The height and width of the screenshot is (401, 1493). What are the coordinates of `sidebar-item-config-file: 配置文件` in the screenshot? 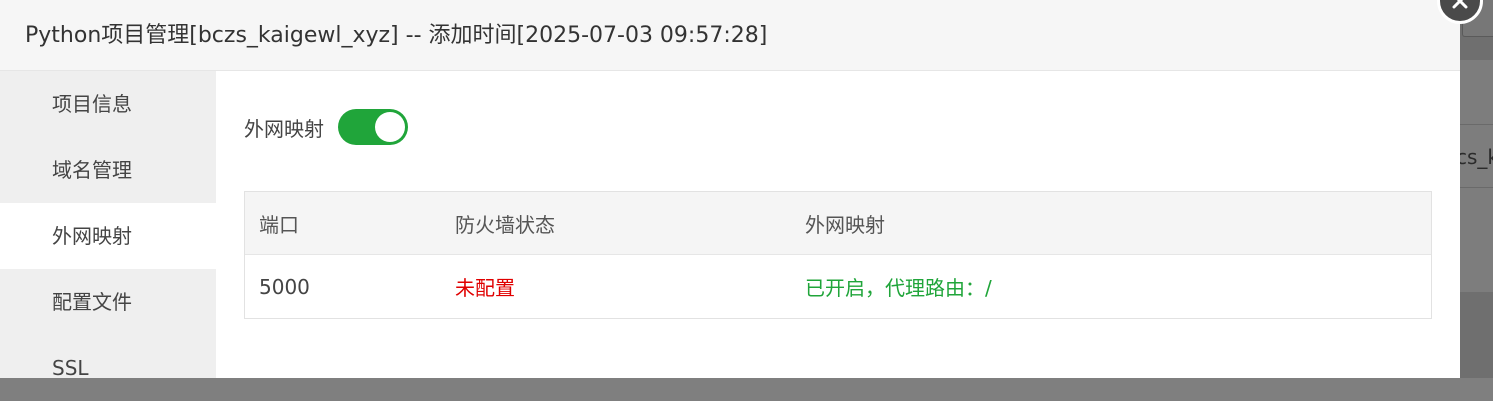 It's located at (108, 302).